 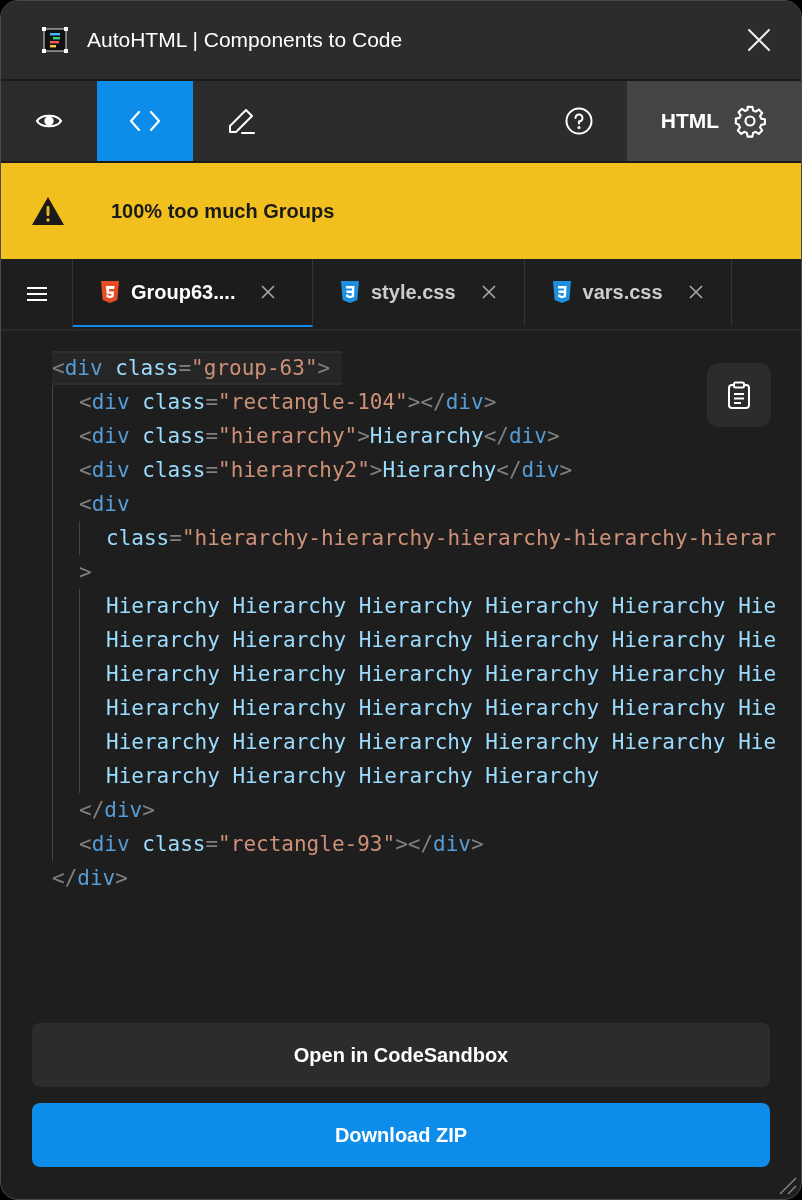 What do you see at coordinates (36, 294) in the screenshot?
I see `menu-icon` at bounding box center [36, 294].